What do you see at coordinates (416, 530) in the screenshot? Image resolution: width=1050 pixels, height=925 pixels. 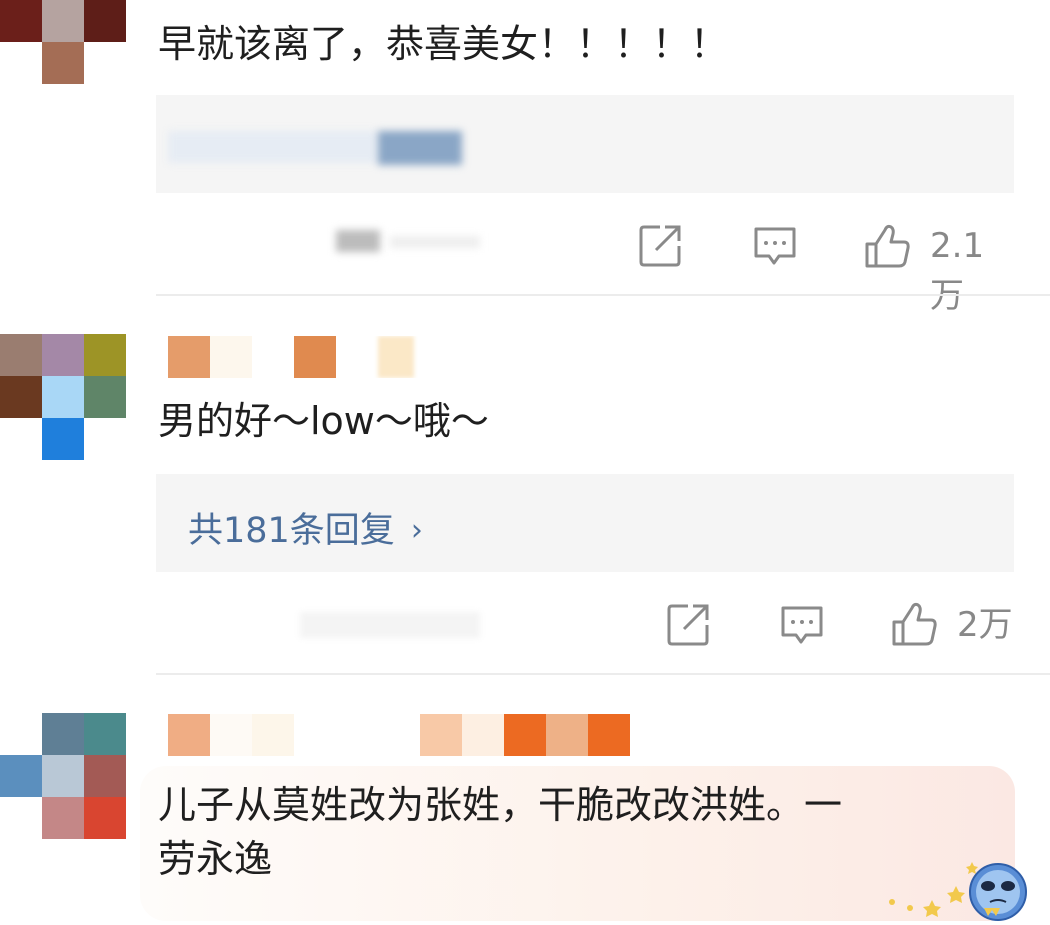 I see `chevron-right-icon: ›` at bounding box center [416, 530].